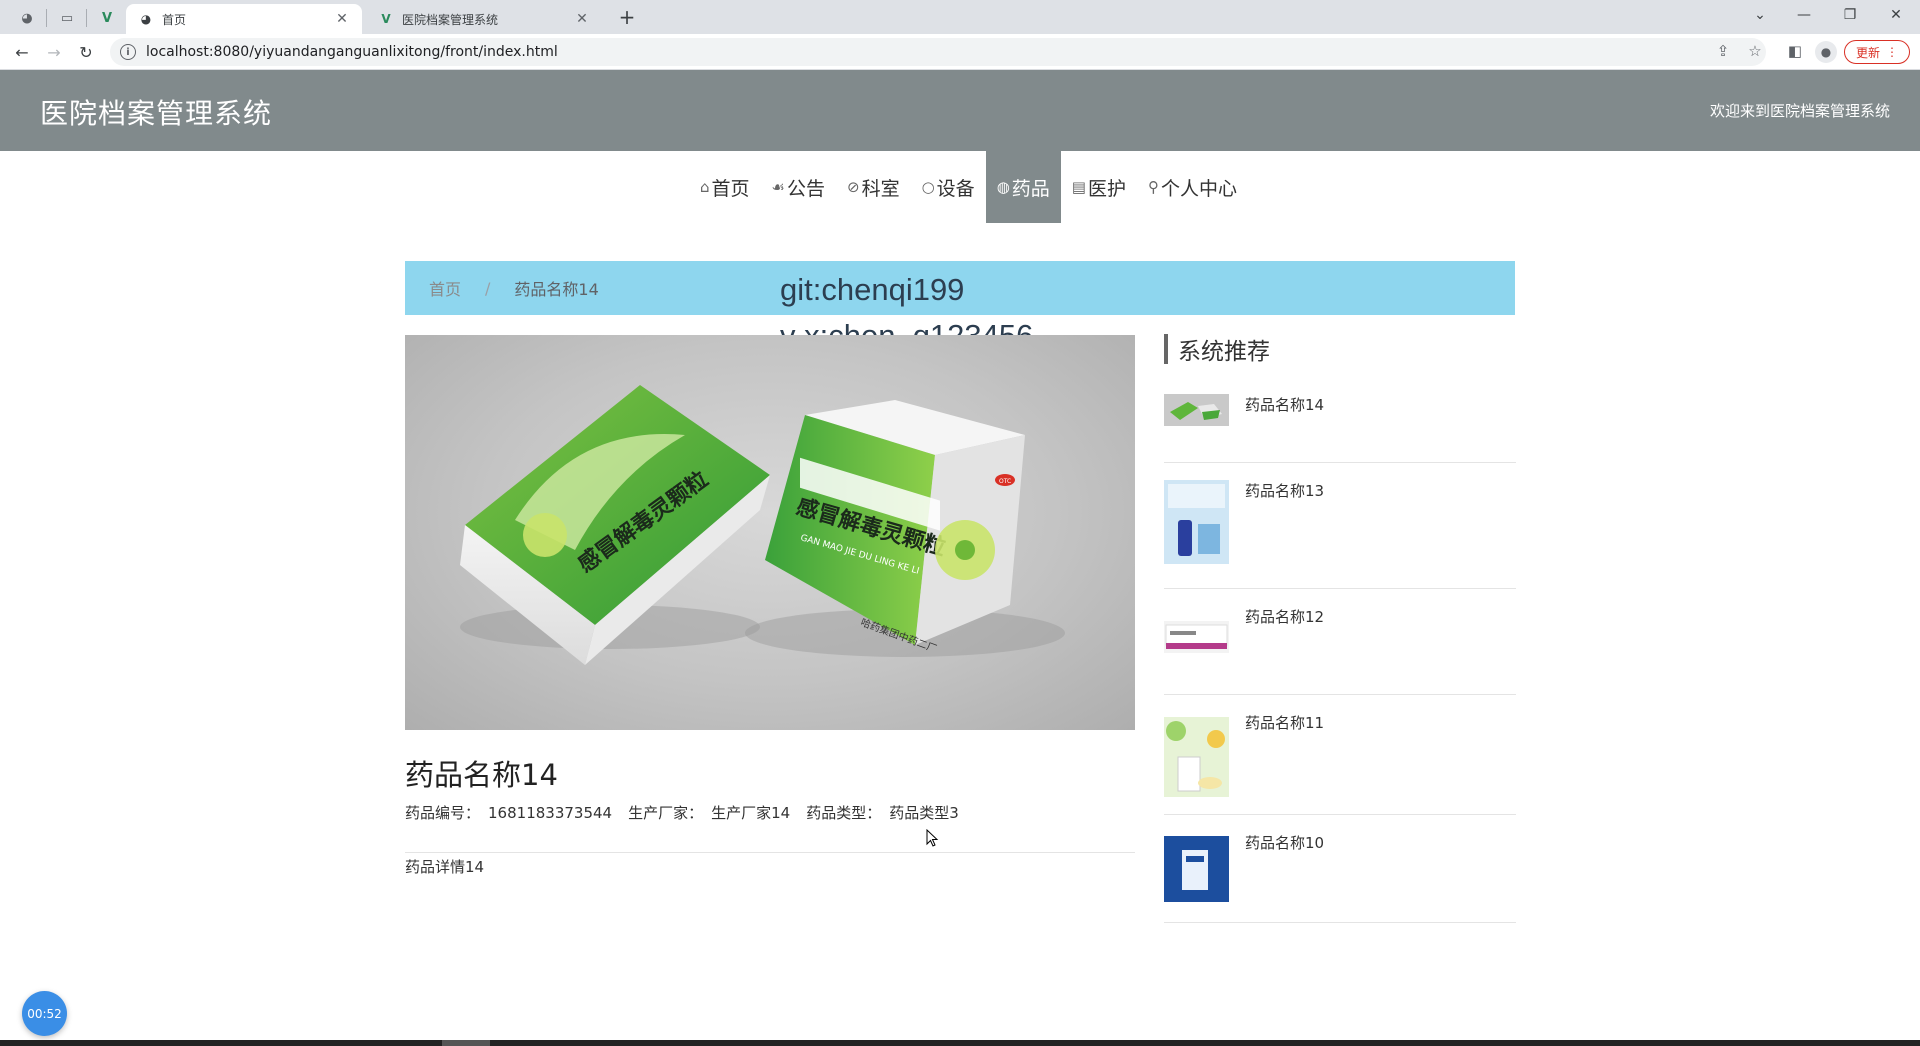  Describe the element at coordinates (872, 289) in the screenshot. I see `watermark-line-1: git:chenqi199` at that location.